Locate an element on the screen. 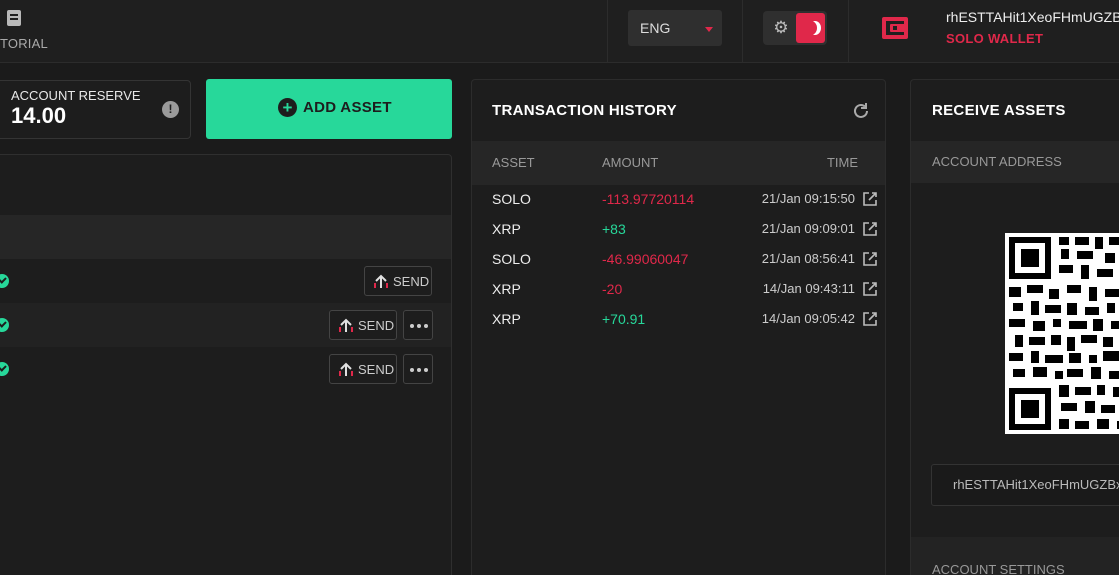 Image resolution: width=1119 pixels, height=575 pixels. account-address-header: ACCOUNT ADDRESS is located at coordinates (1015, 162).